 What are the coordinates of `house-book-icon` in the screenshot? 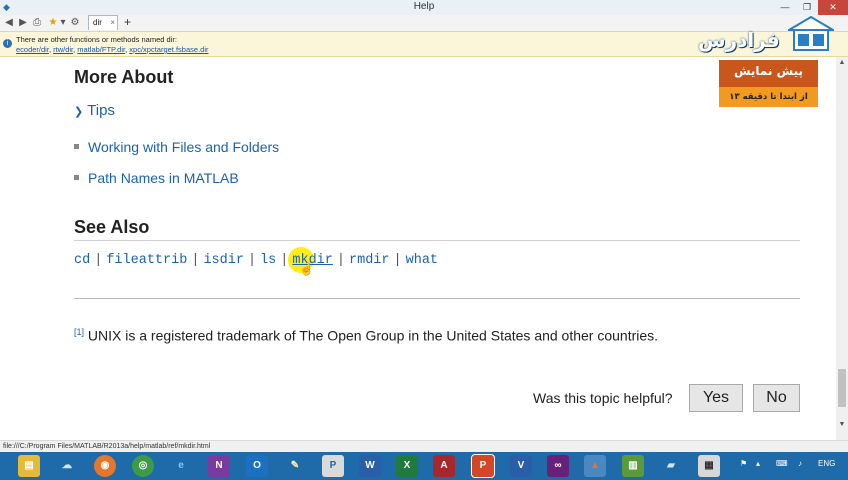 It's located at (811, 33).